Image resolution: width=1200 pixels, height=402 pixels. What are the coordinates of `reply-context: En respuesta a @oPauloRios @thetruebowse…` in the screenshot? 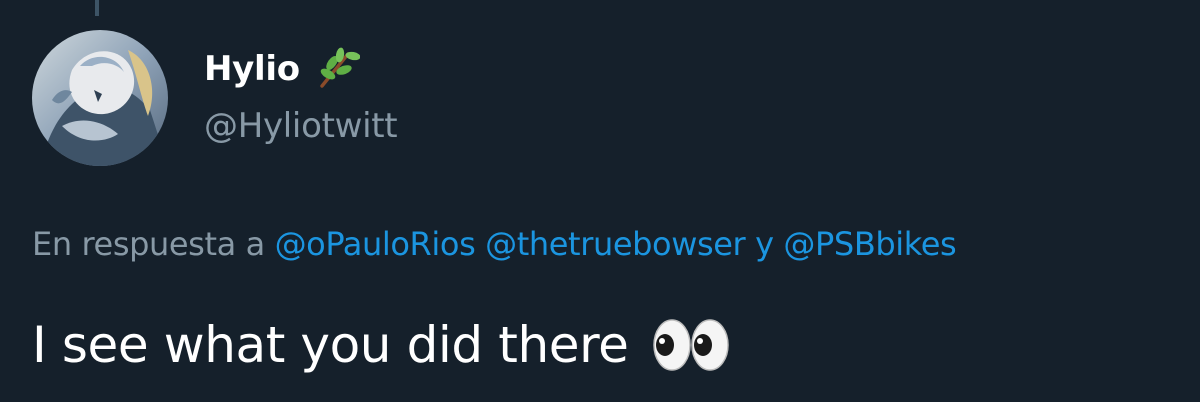 It's located at (494, 244).